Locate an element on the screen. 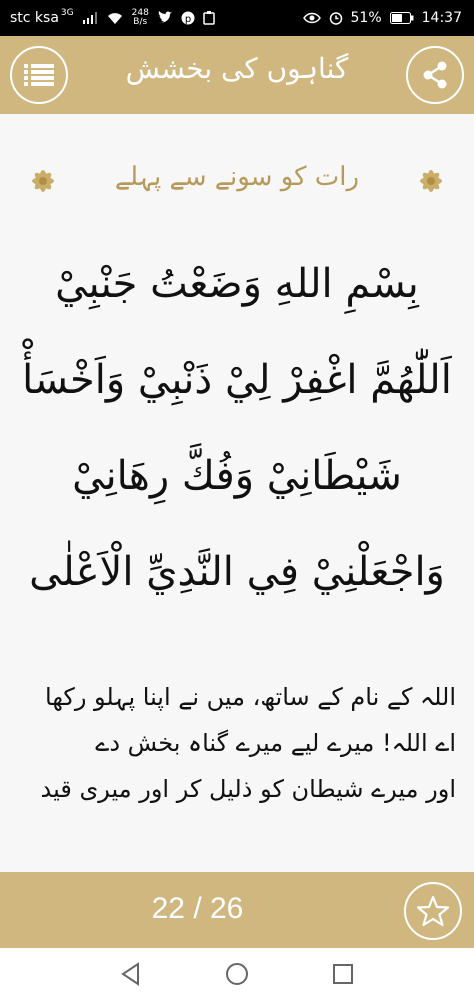 Image resolution: width=474 pixels, height=1000 pixels. pinterest-icon: p is located at coordinates (188, 18).